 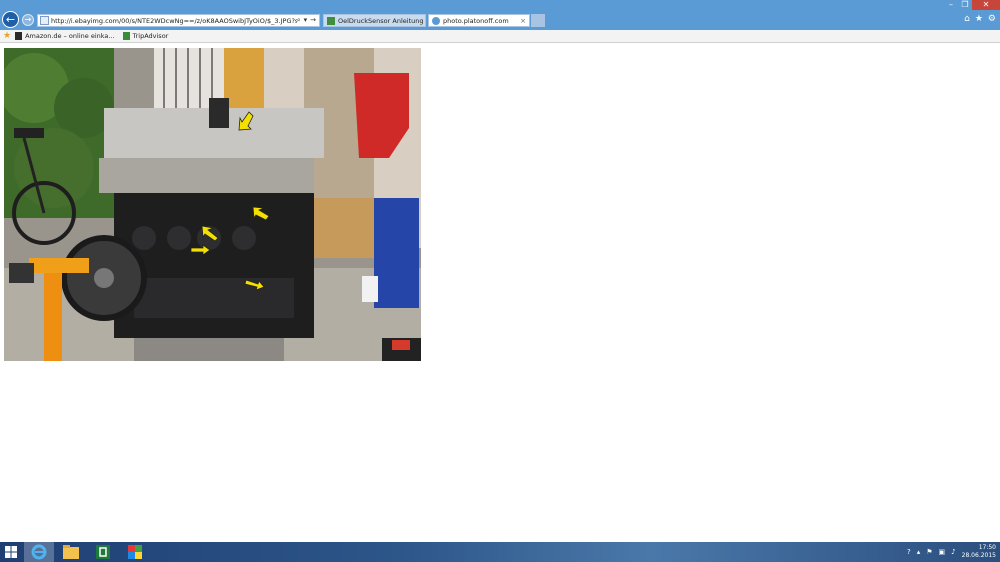 I want to click on taskbar-file-explorer, so click(x=71, y=552).